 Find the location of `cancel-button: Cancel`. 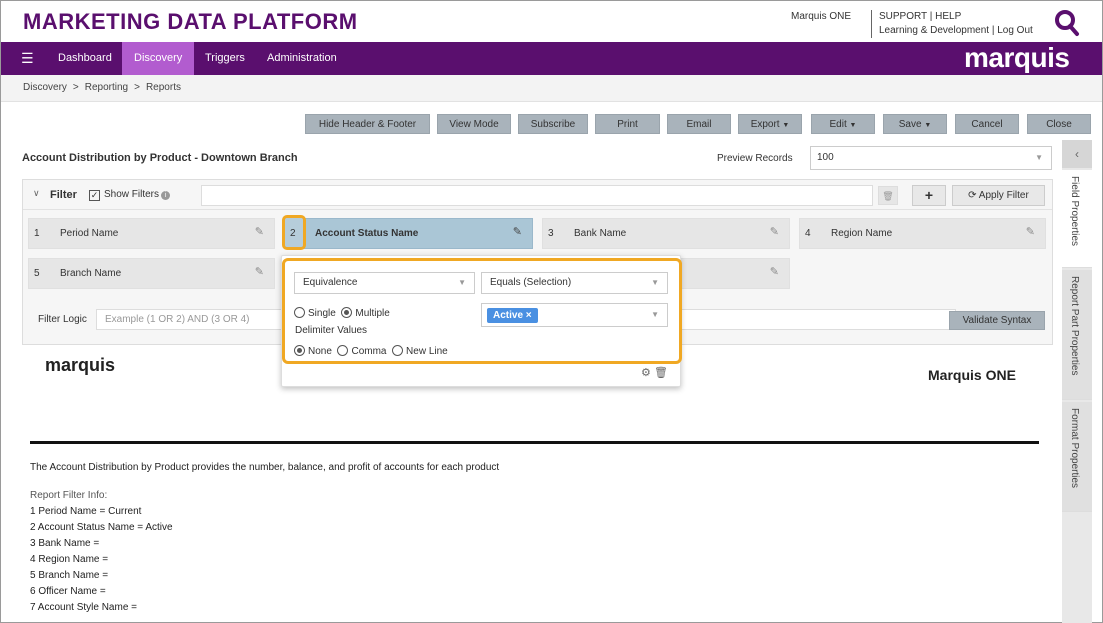

cancel-button: Cancel is located at coordinates (987, 124).